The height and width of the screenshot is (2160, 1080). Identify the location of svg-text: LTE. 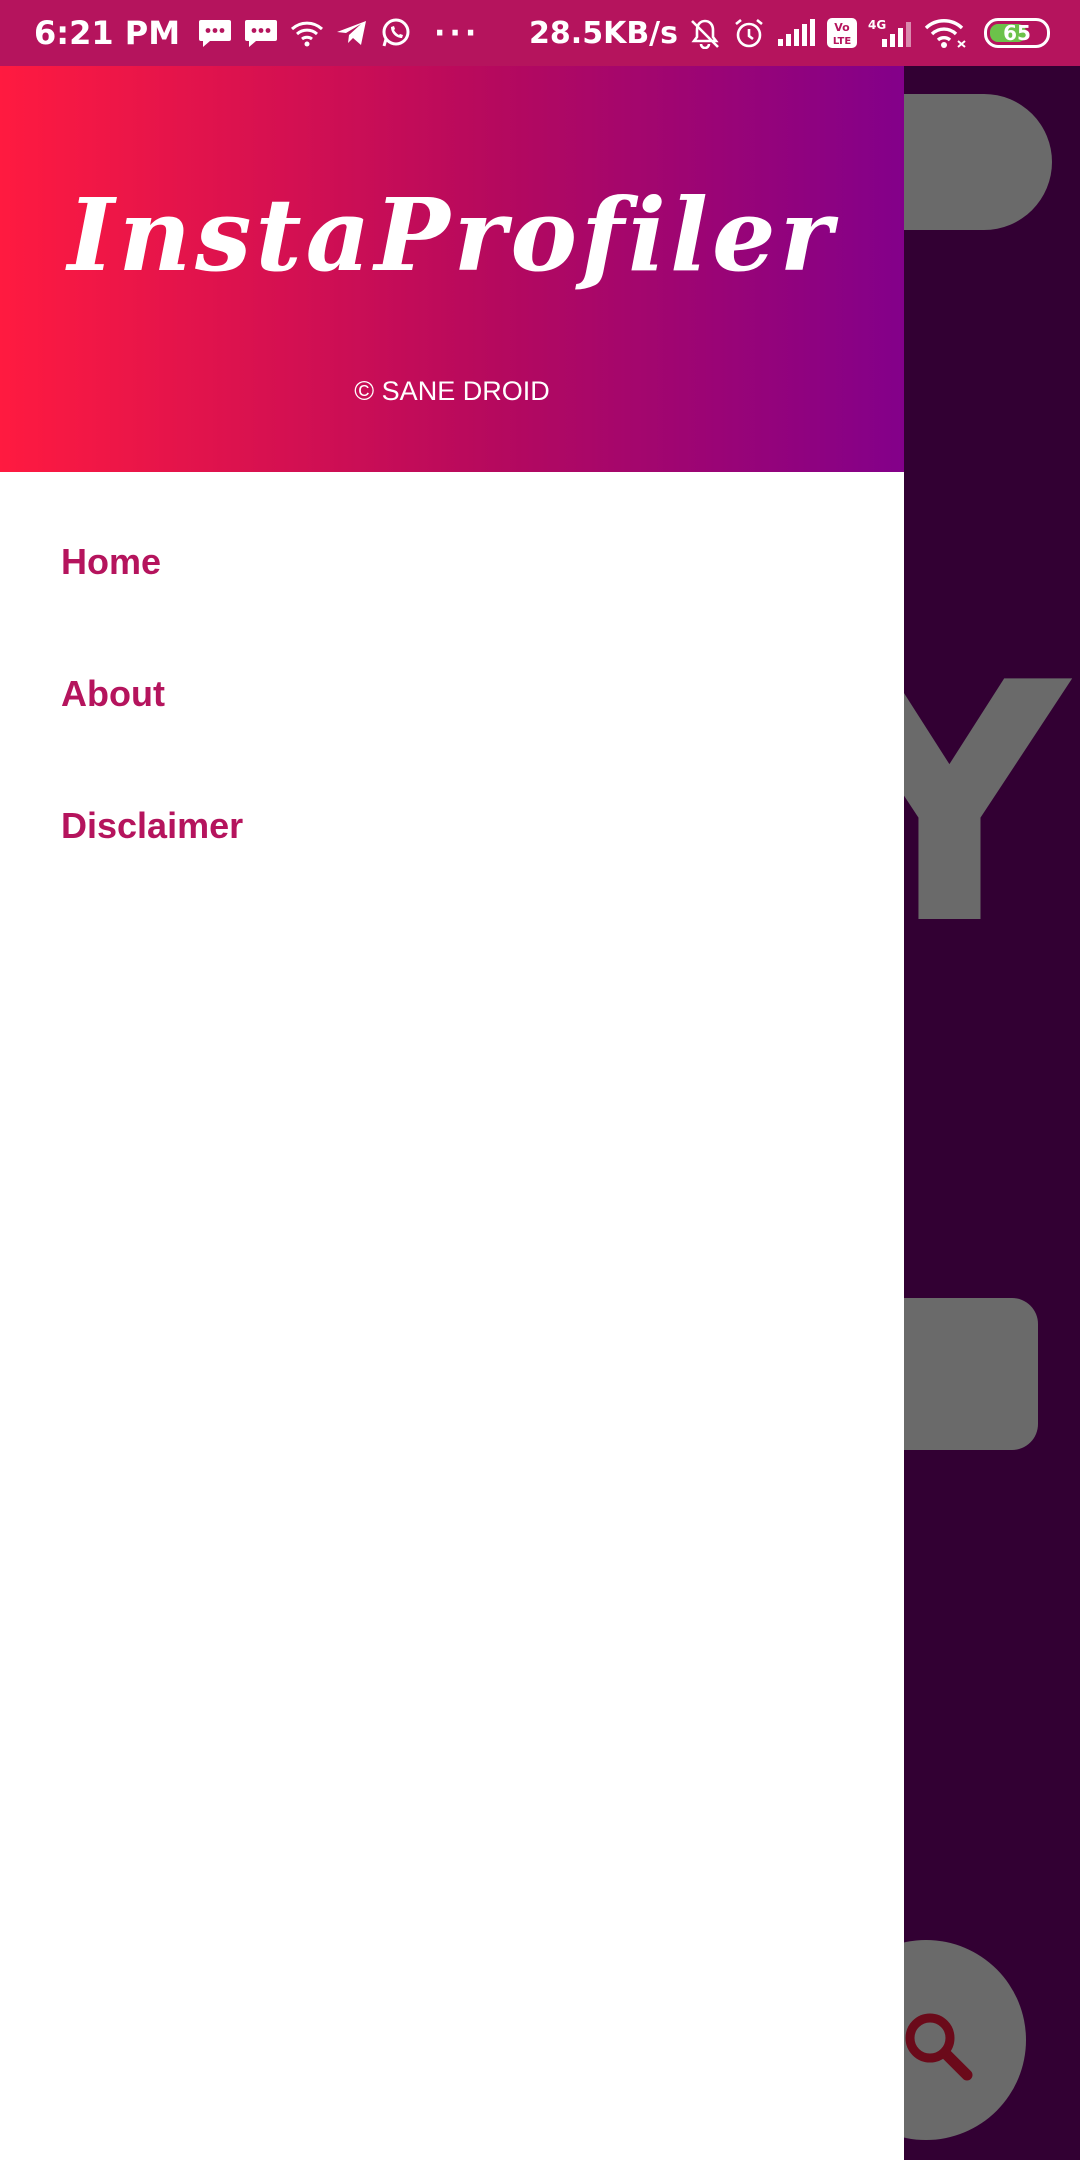
(842, 41).